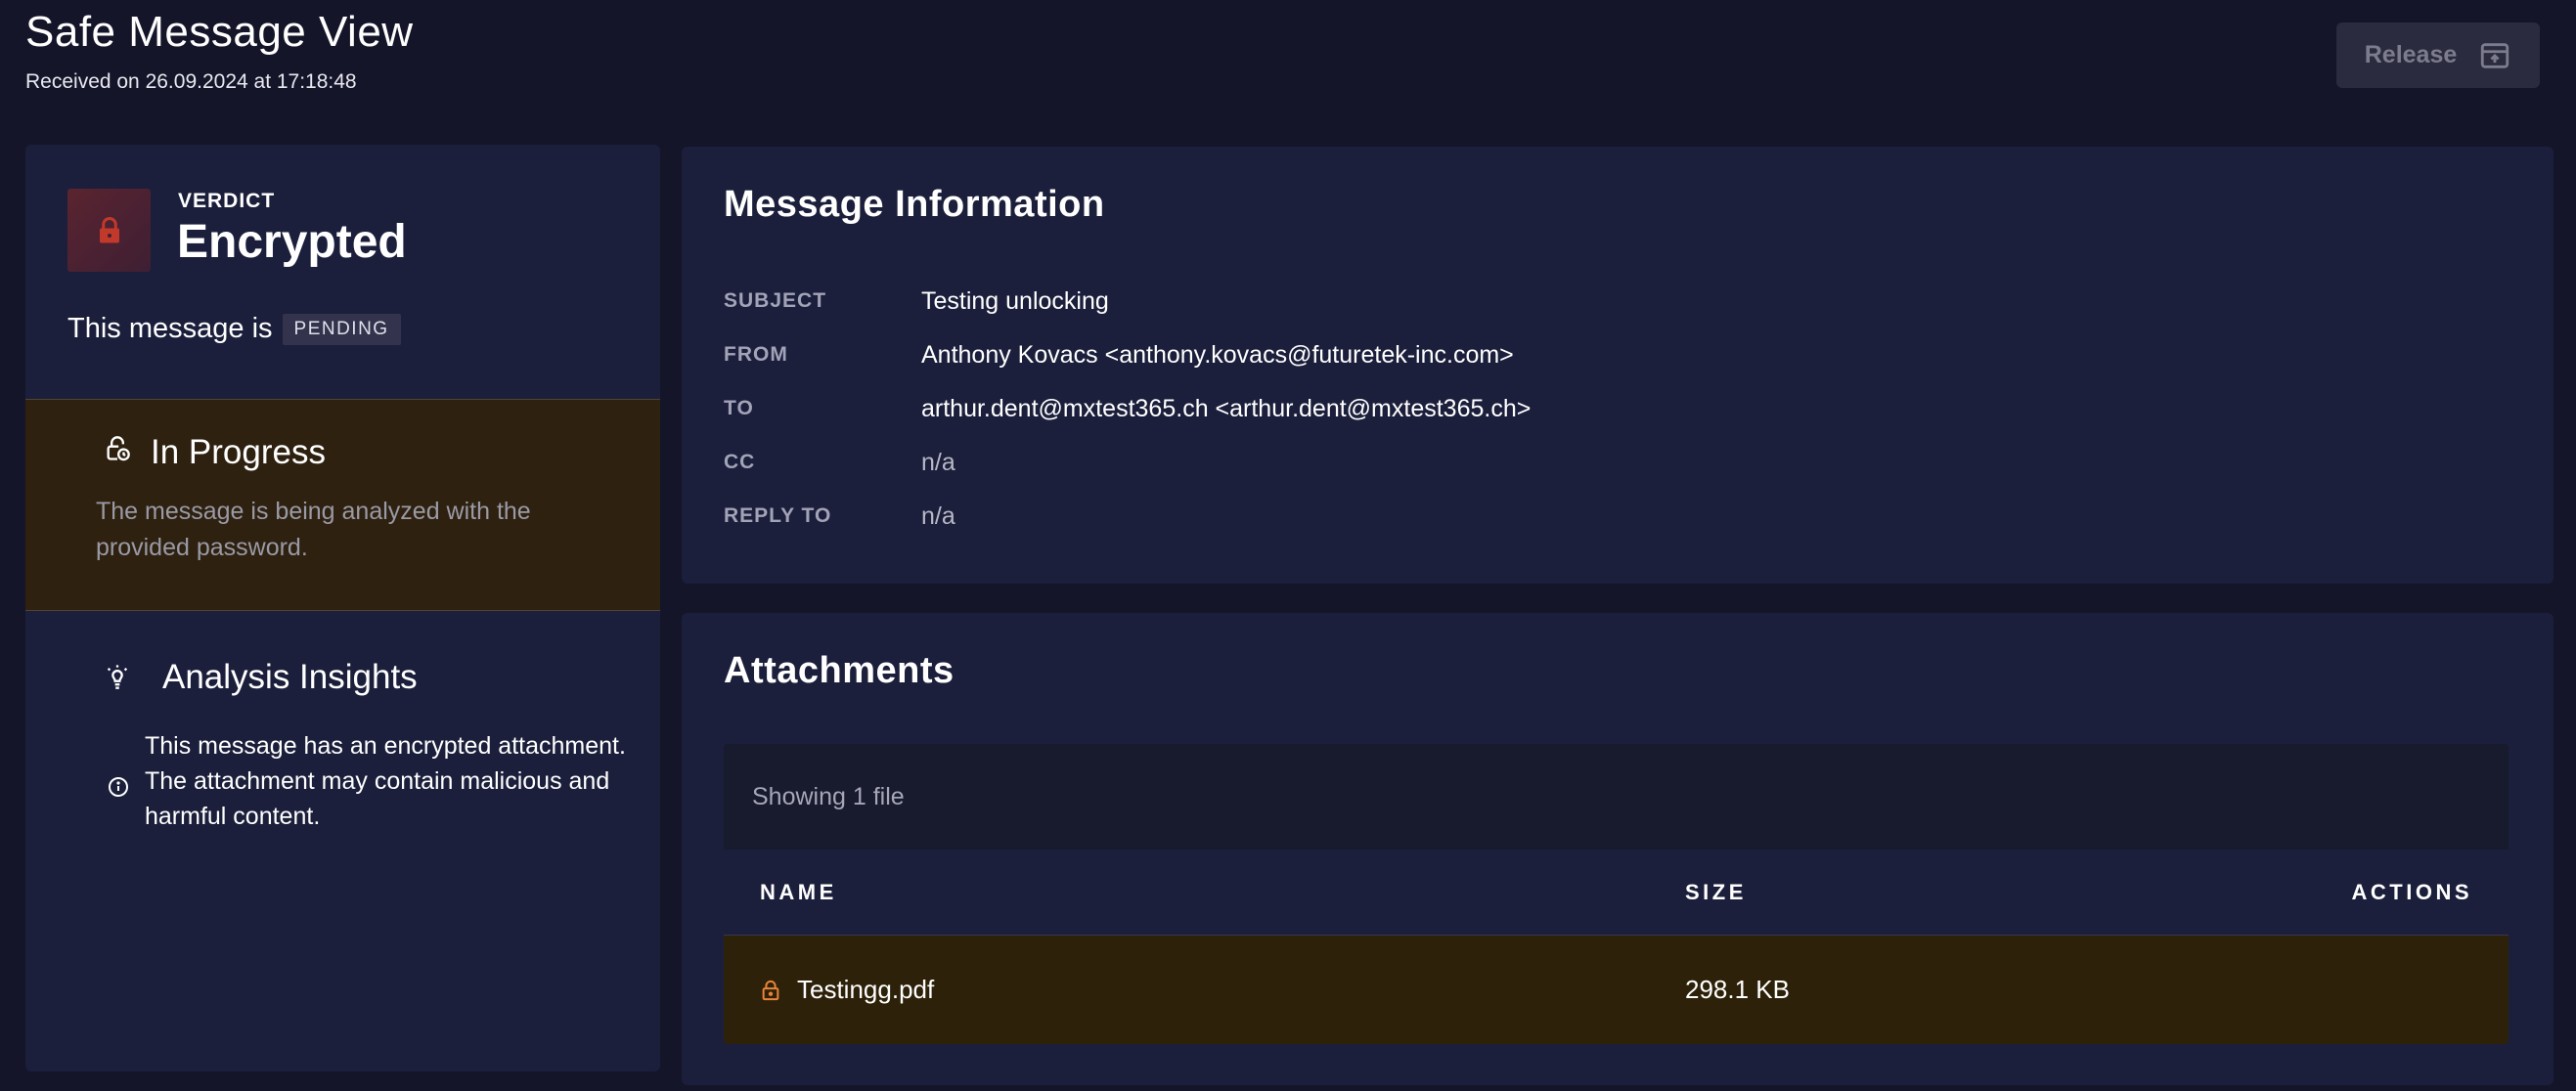  I want to click on info-label: CC, so click(740, 462).